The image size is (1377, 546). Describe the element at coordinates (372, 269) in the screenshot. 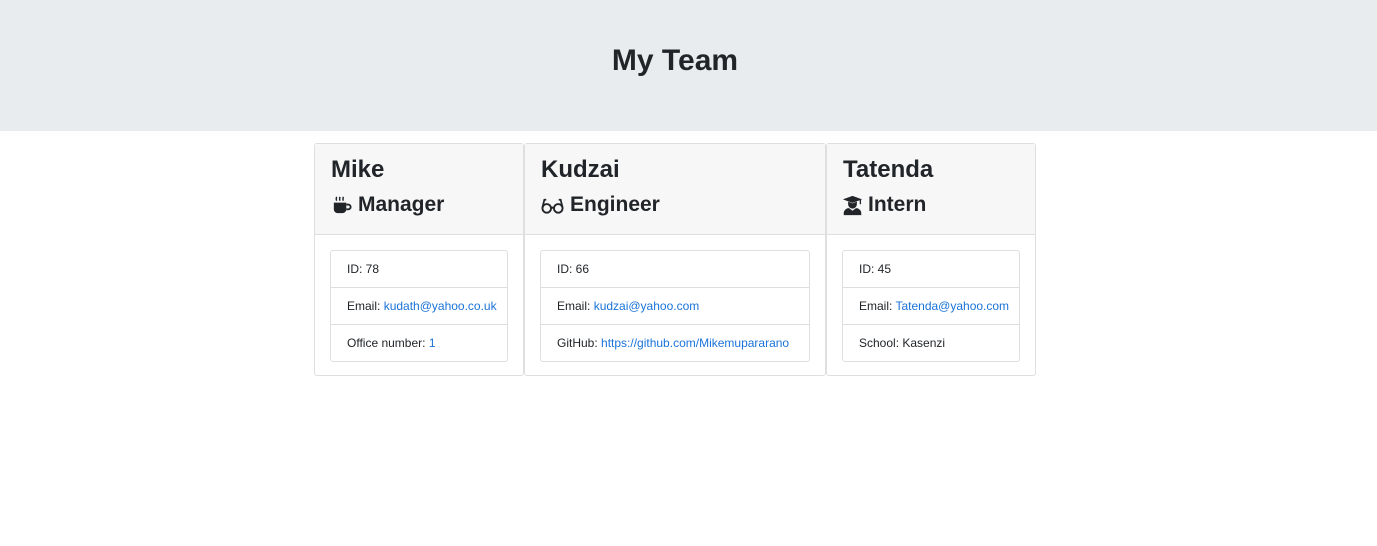

I see `id-value: 78` at that location.